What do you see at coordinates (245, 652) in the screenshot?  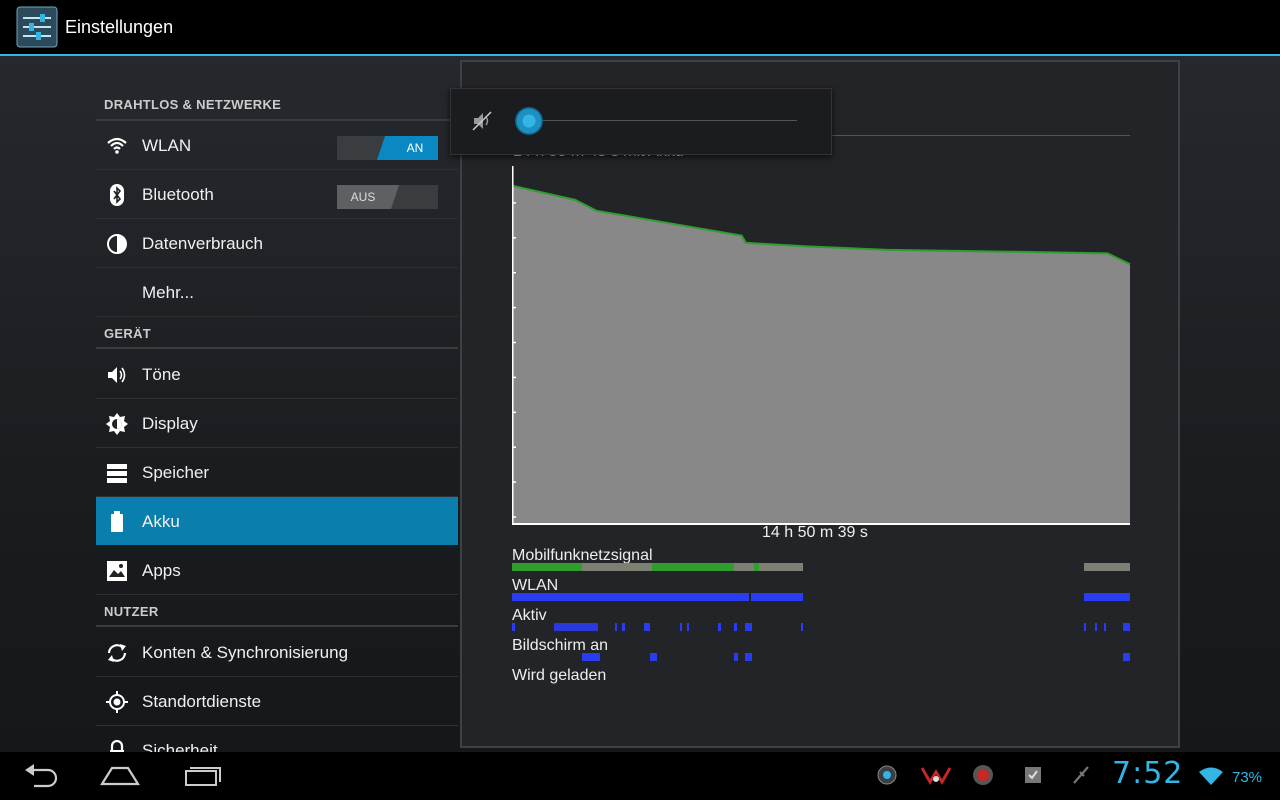 I see `accounts-label: Konten & Synchronisierung` at bounding box center [245, 652].